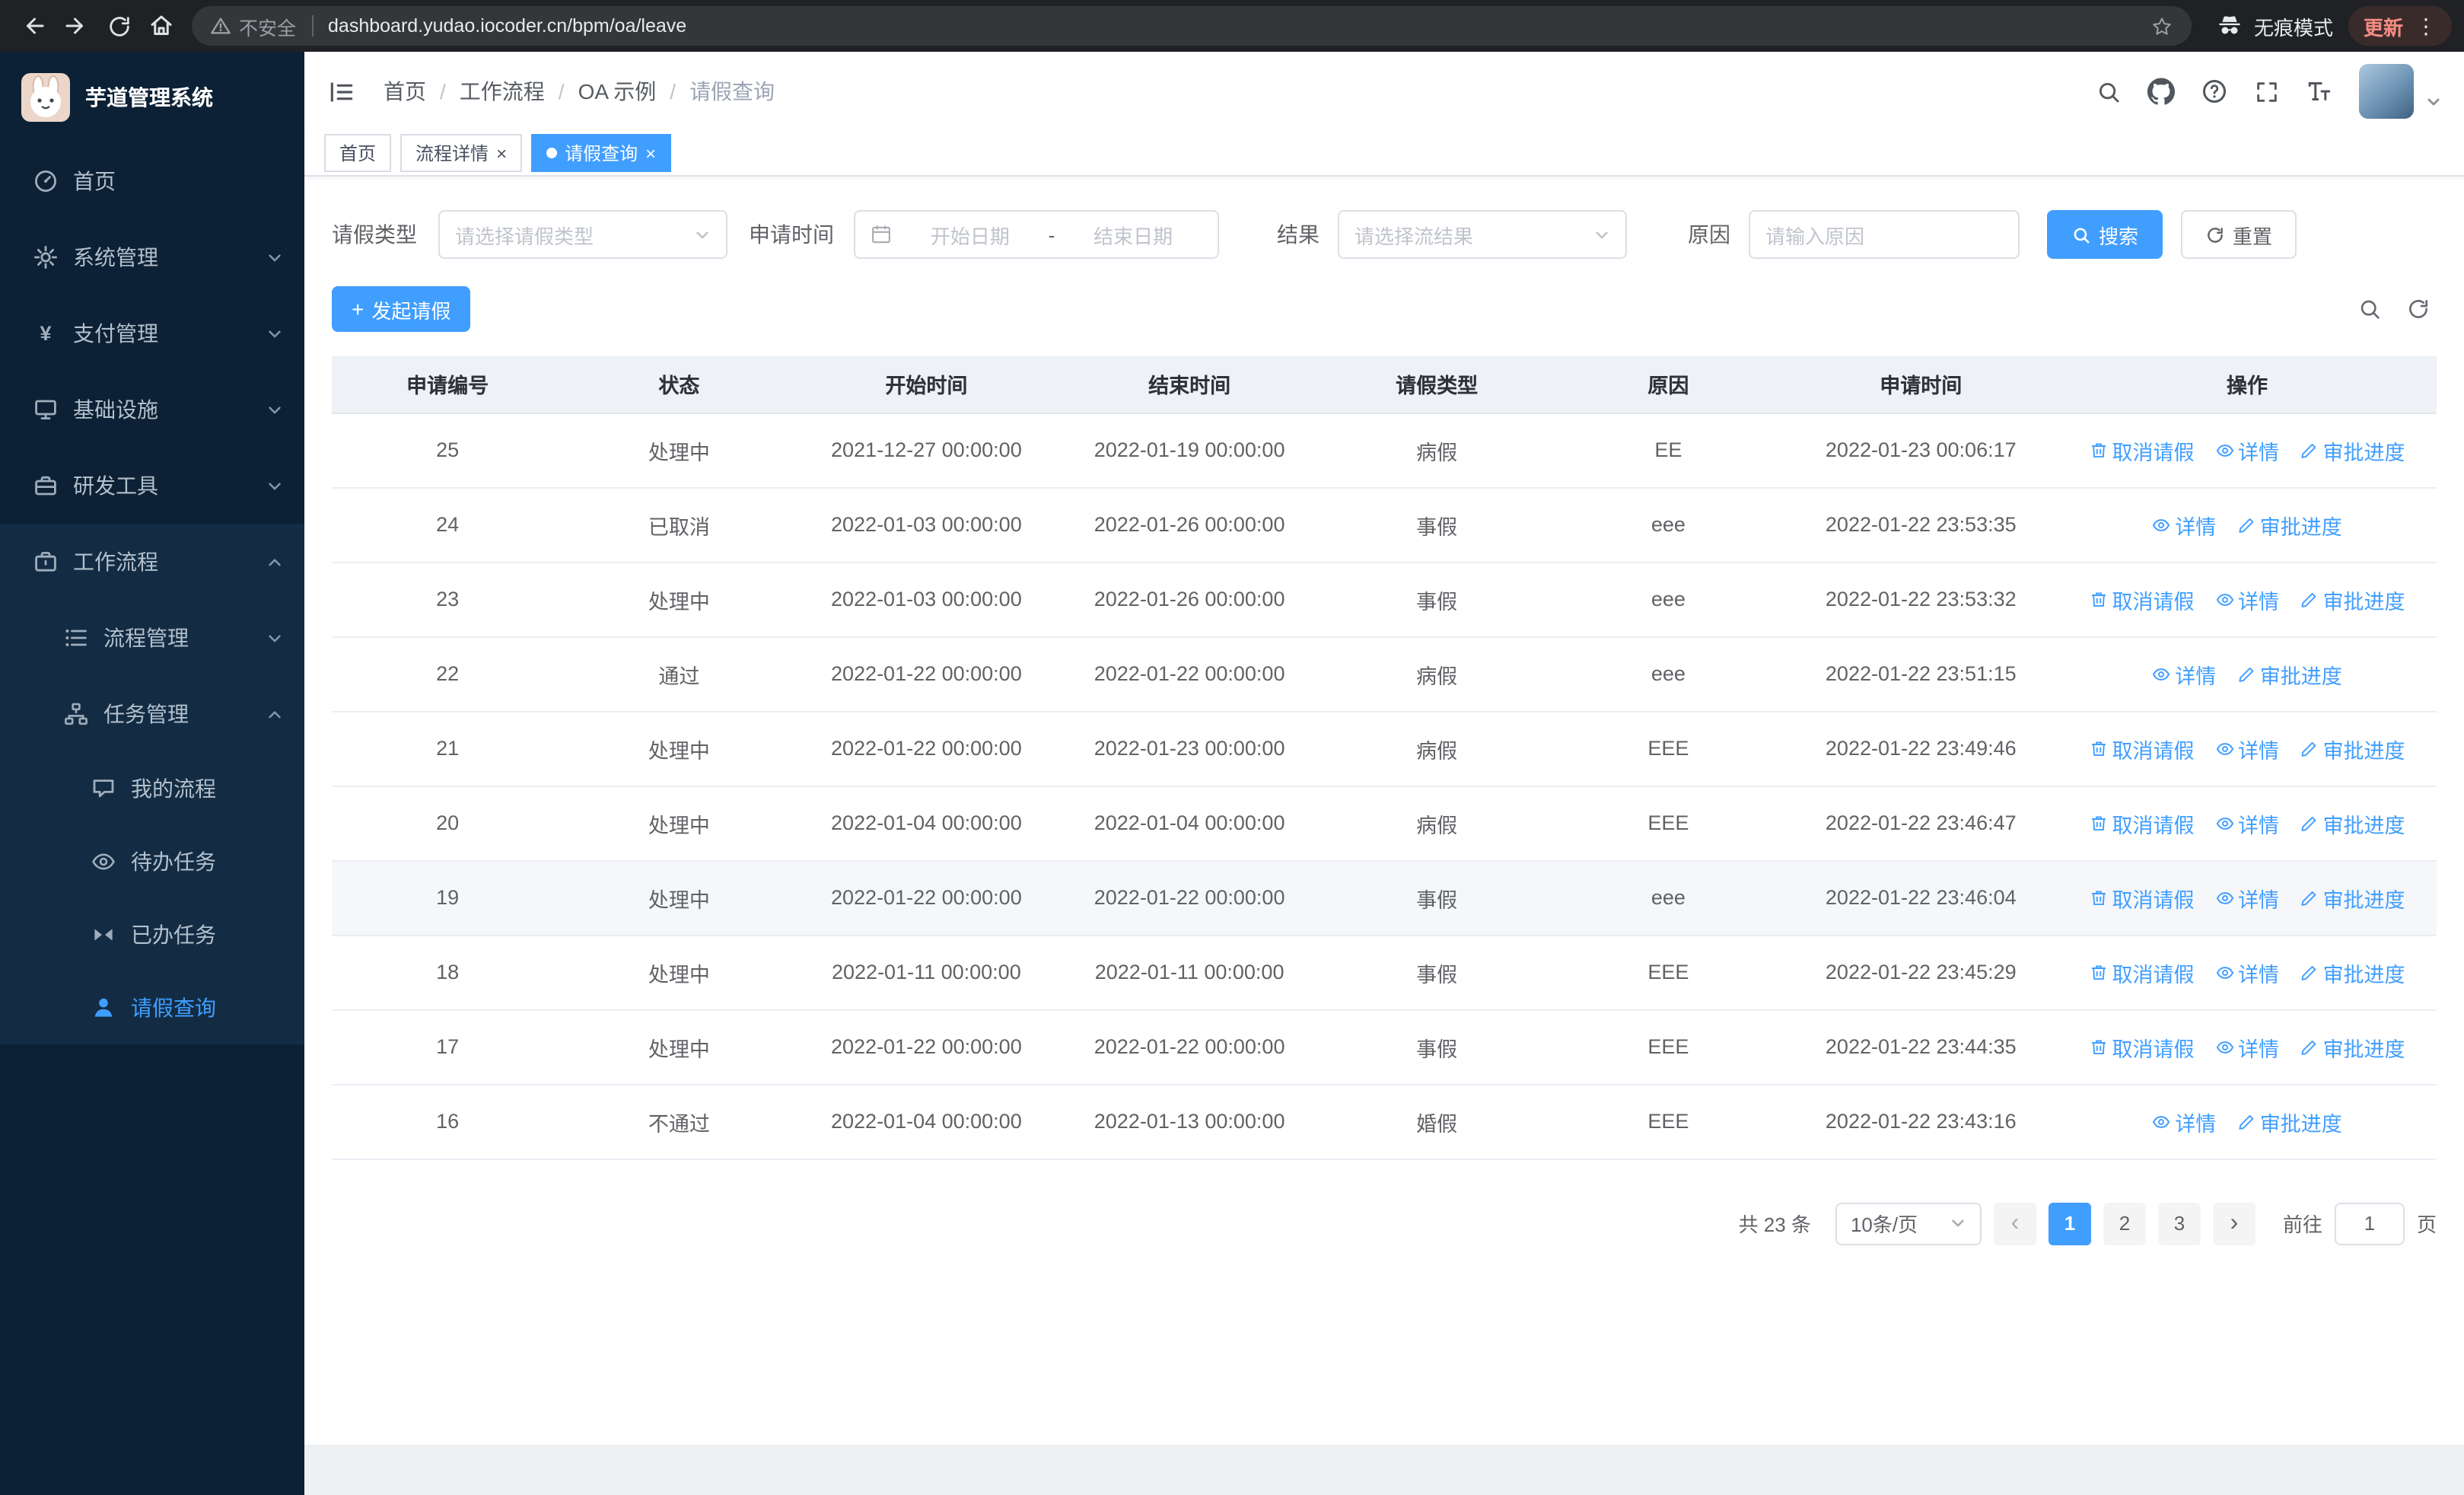  I want to click on sidebar-item-my-process: 我的流程, so click(152, 789).